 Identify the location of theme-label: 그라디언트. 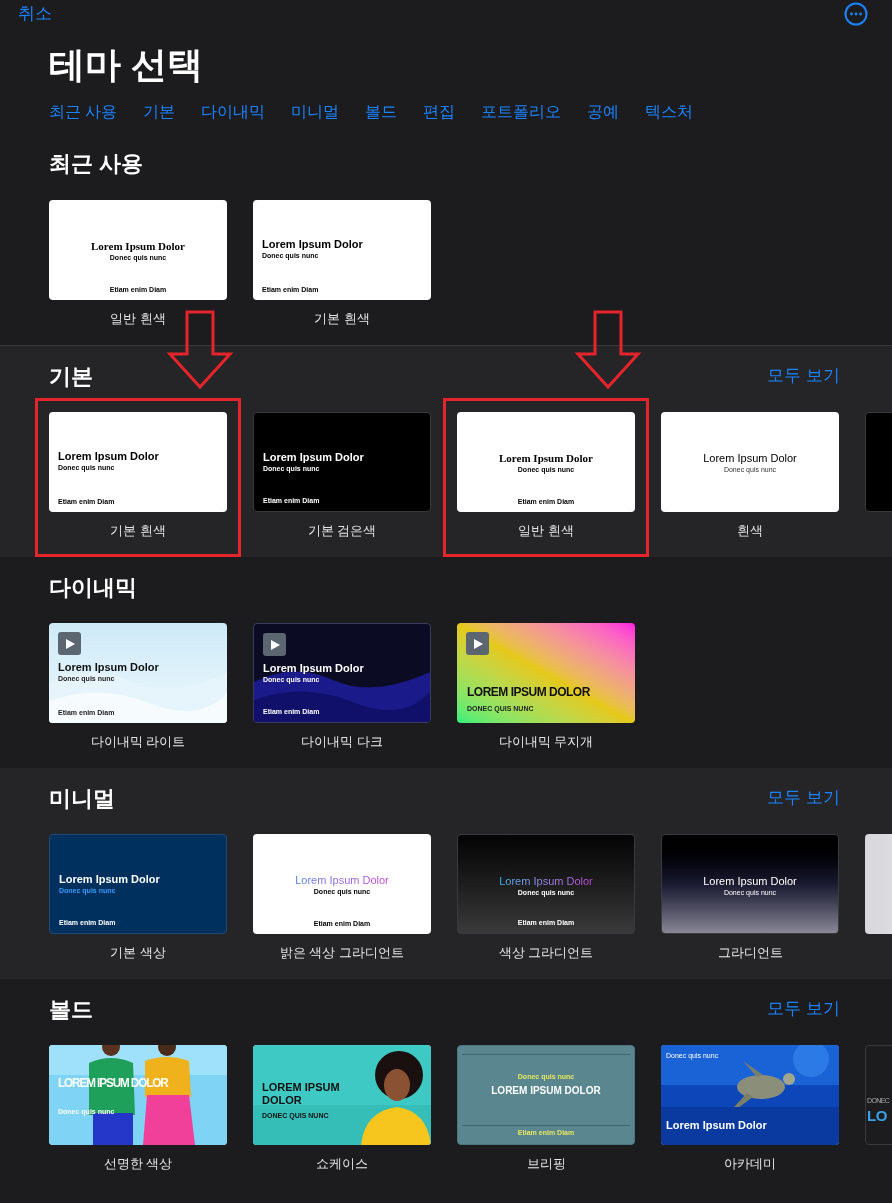
(750, 953).